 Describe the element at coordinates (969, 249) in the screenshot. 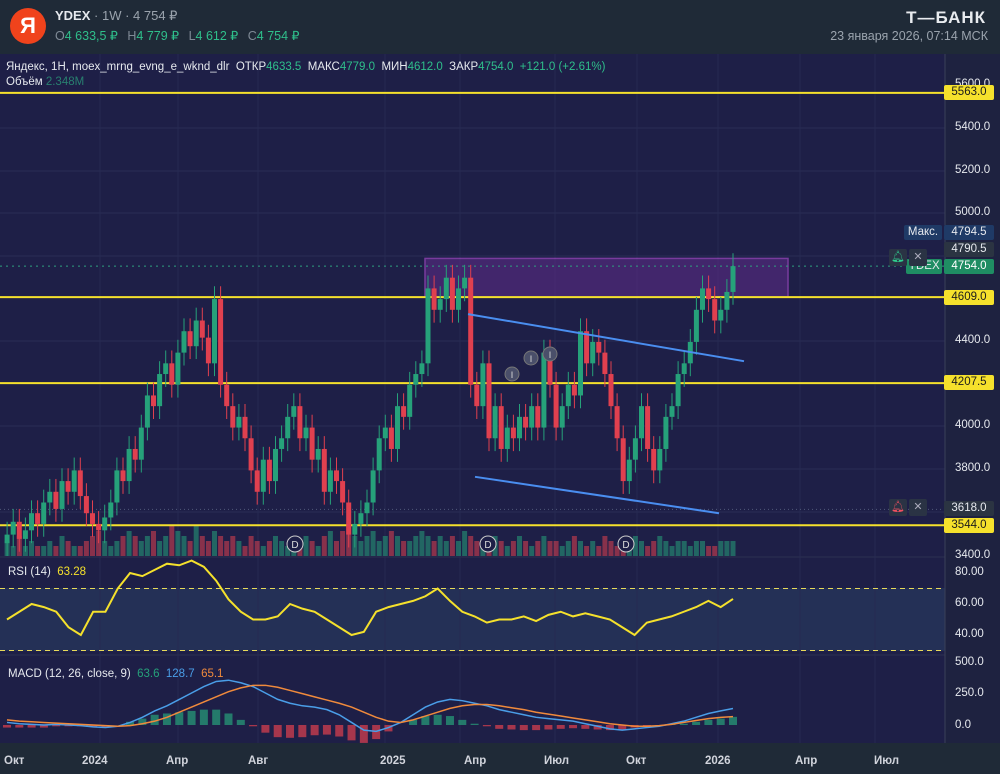

I see `alert-badge: 4790.5` at that location.